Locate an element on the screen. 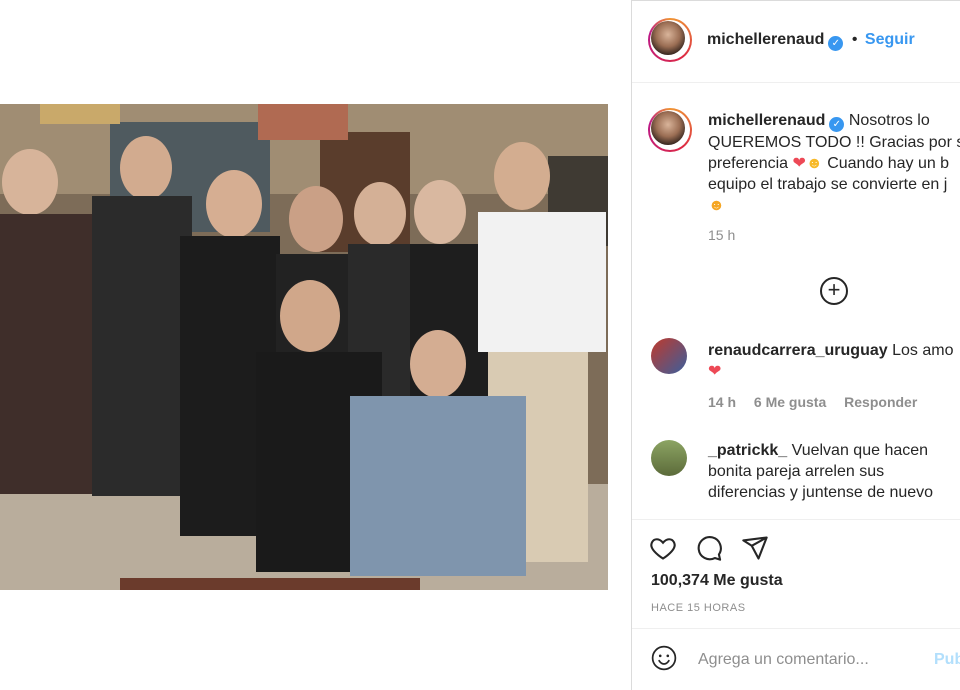 The width and height of the screenshot is (960, 690). comment-time: 14 h is located at coordinates (722, 402).